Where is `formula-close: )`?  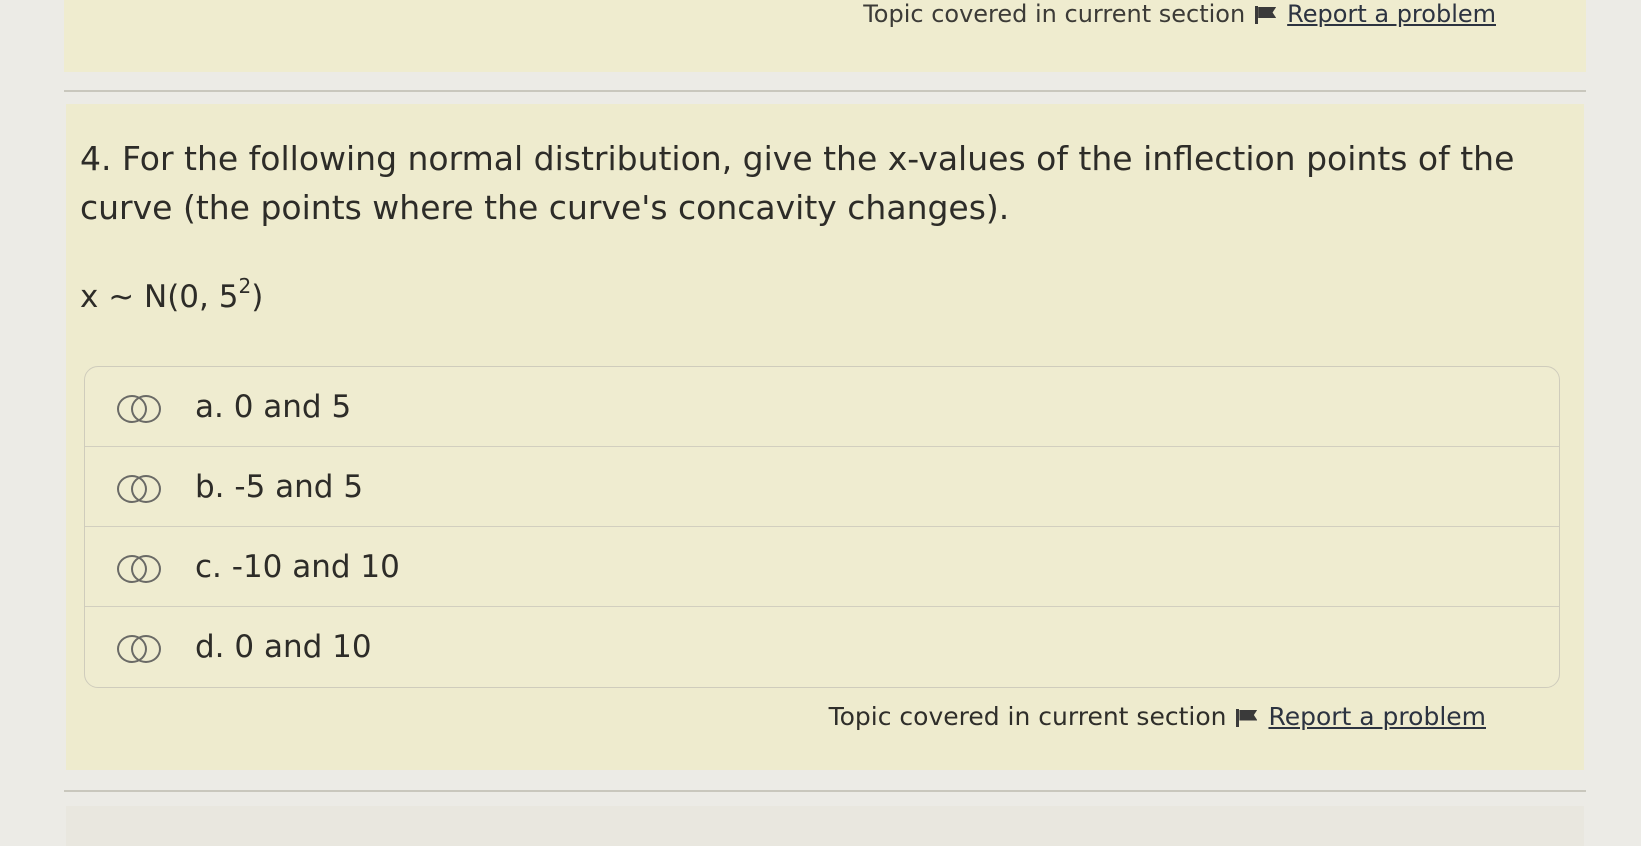
formula-close: ) is located at coordinates (257, 297).